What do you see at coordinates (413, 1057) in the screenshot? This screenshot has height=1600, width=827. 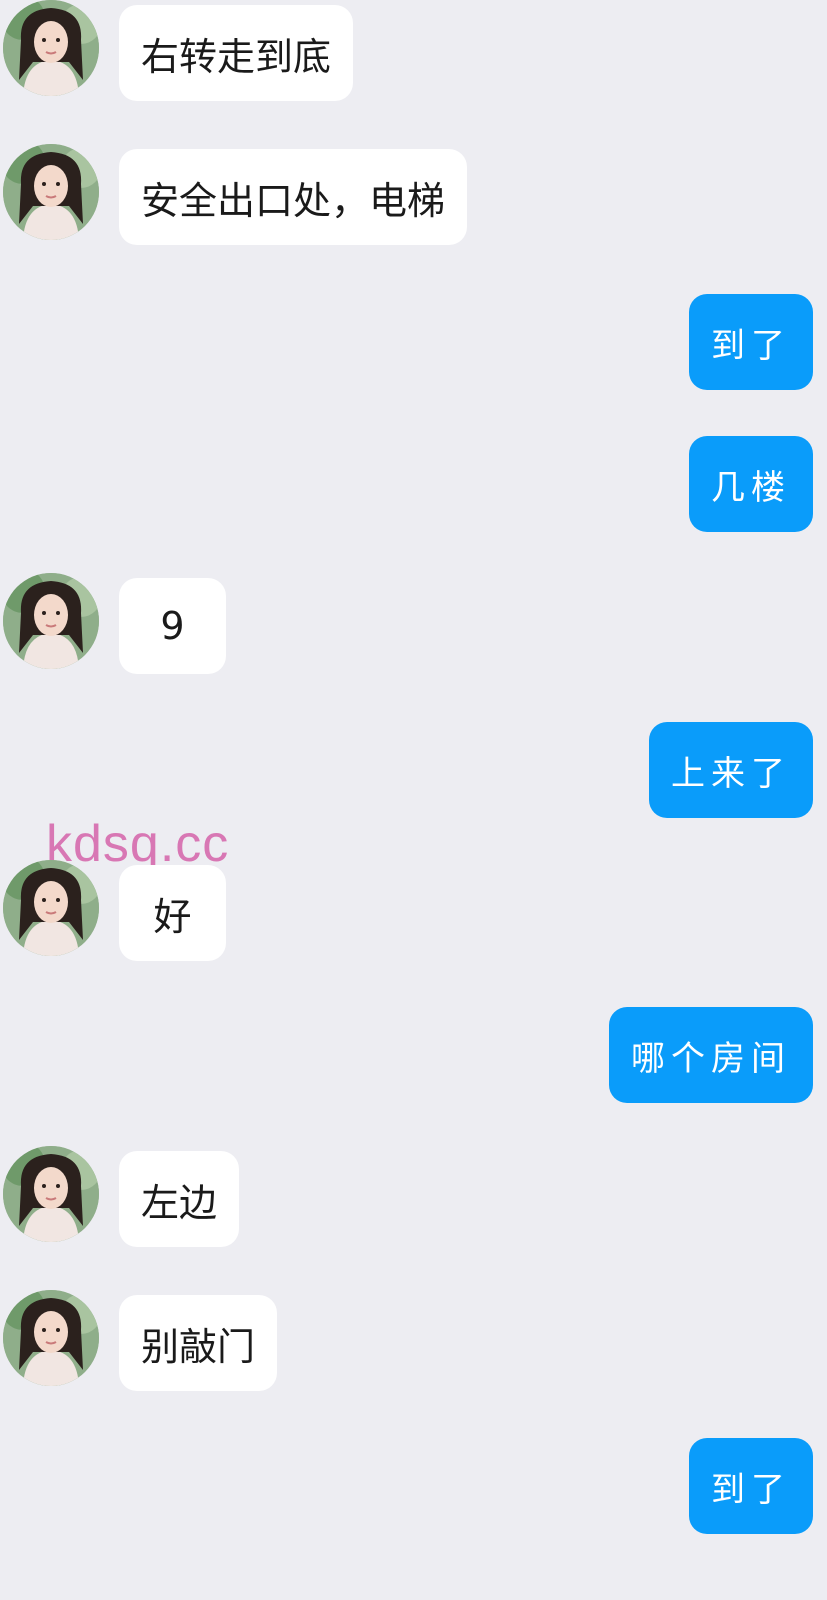 I see `message-row: 哪个房间` at bounding box center [413, 1057].